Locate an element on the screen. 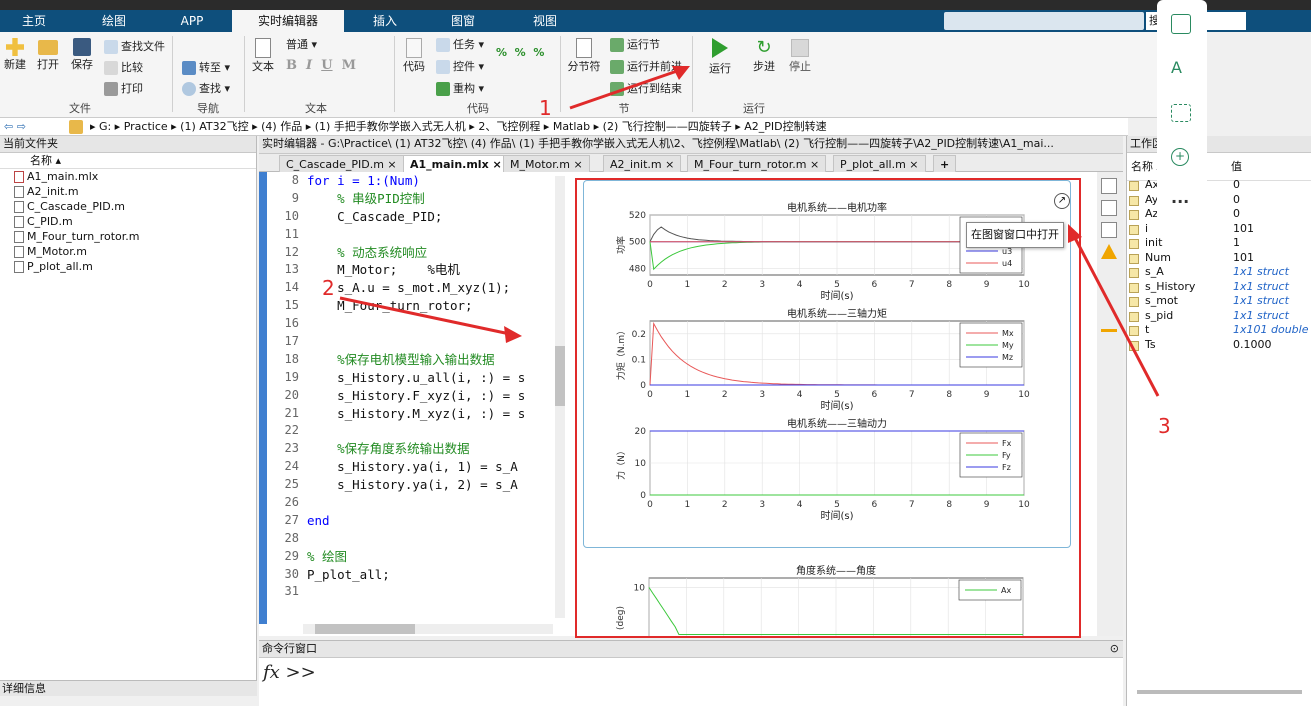 This screenshot has width=1311, height=706. annotation-3: 3 is located at coordinates (1164, 426).